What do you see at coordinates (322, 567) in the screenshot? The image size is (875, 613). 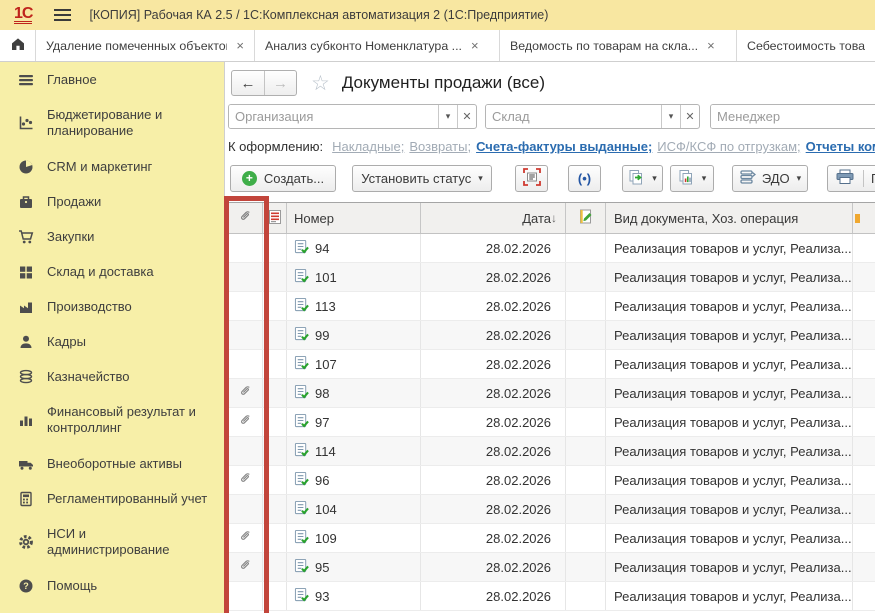 I see `cell-number: 95` at bounding box center [322, 567].